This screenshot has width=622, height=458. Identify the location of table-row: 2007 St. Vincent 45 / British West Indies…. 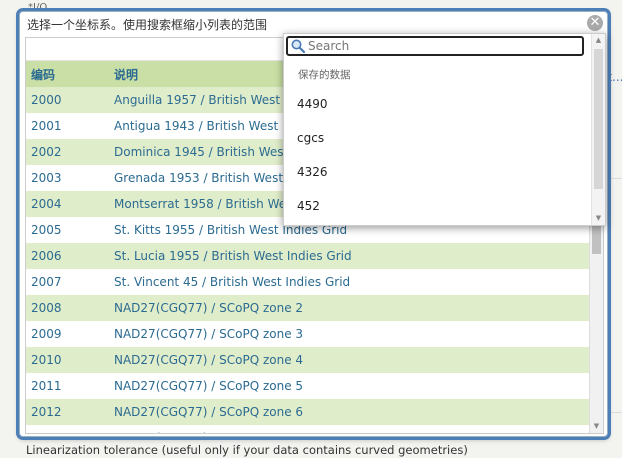
(314, 282).